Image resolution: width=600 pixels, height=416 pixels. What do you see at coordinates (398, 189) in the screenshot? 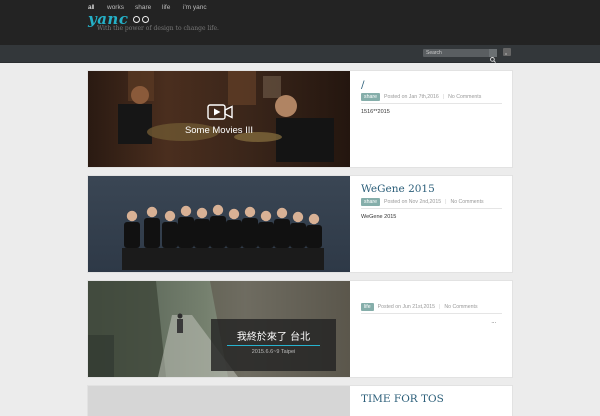
I see `post-title: WeGene 2015` at bounding box center [398, 189].